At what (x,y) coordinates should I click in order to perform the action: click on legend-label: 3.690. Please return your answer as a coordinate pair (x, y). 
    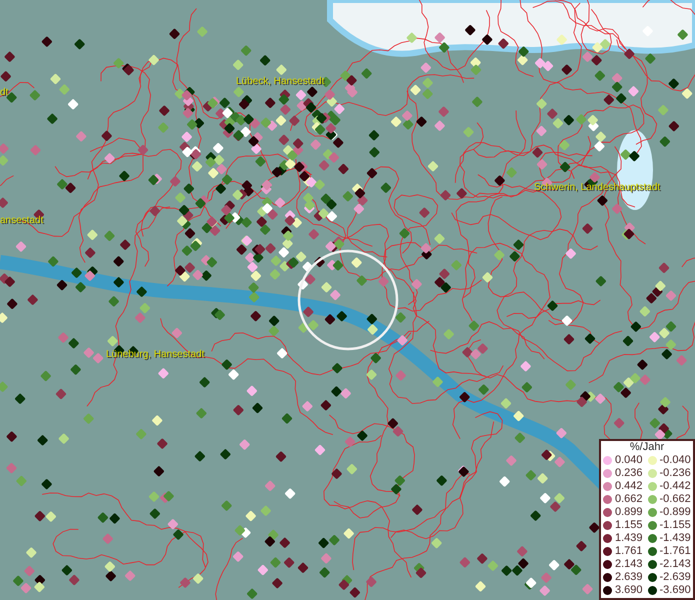
    Looking at the image, I should click on (629, 590).